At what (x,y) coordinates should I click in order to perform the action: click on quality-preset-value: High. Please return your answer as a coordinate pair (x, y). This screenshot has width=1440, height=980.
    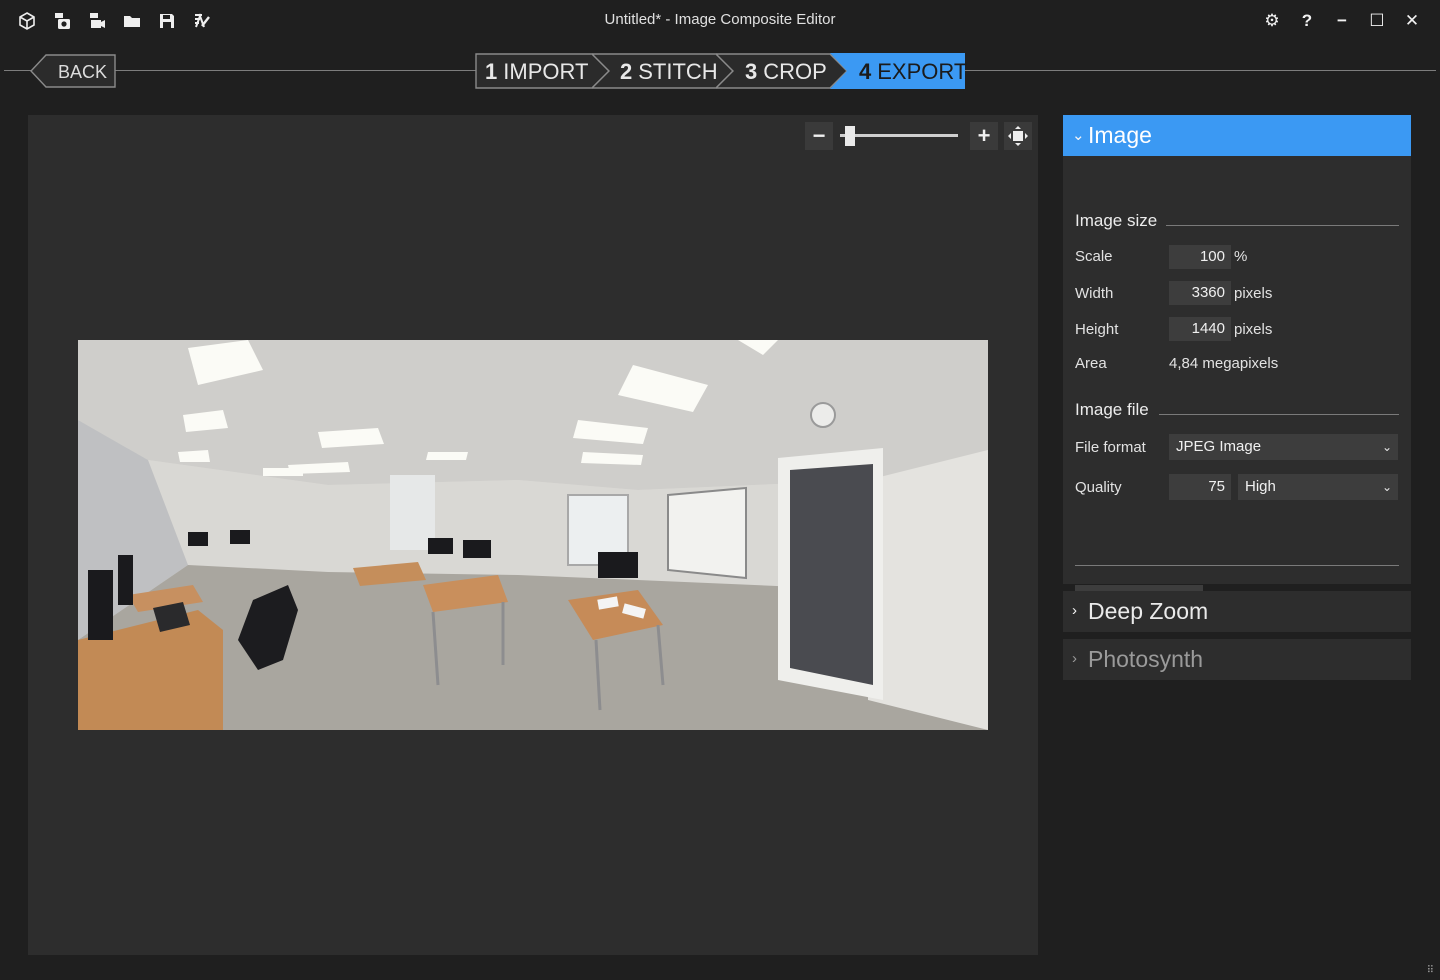
    Looking at the image, I should click on (1260, 486).